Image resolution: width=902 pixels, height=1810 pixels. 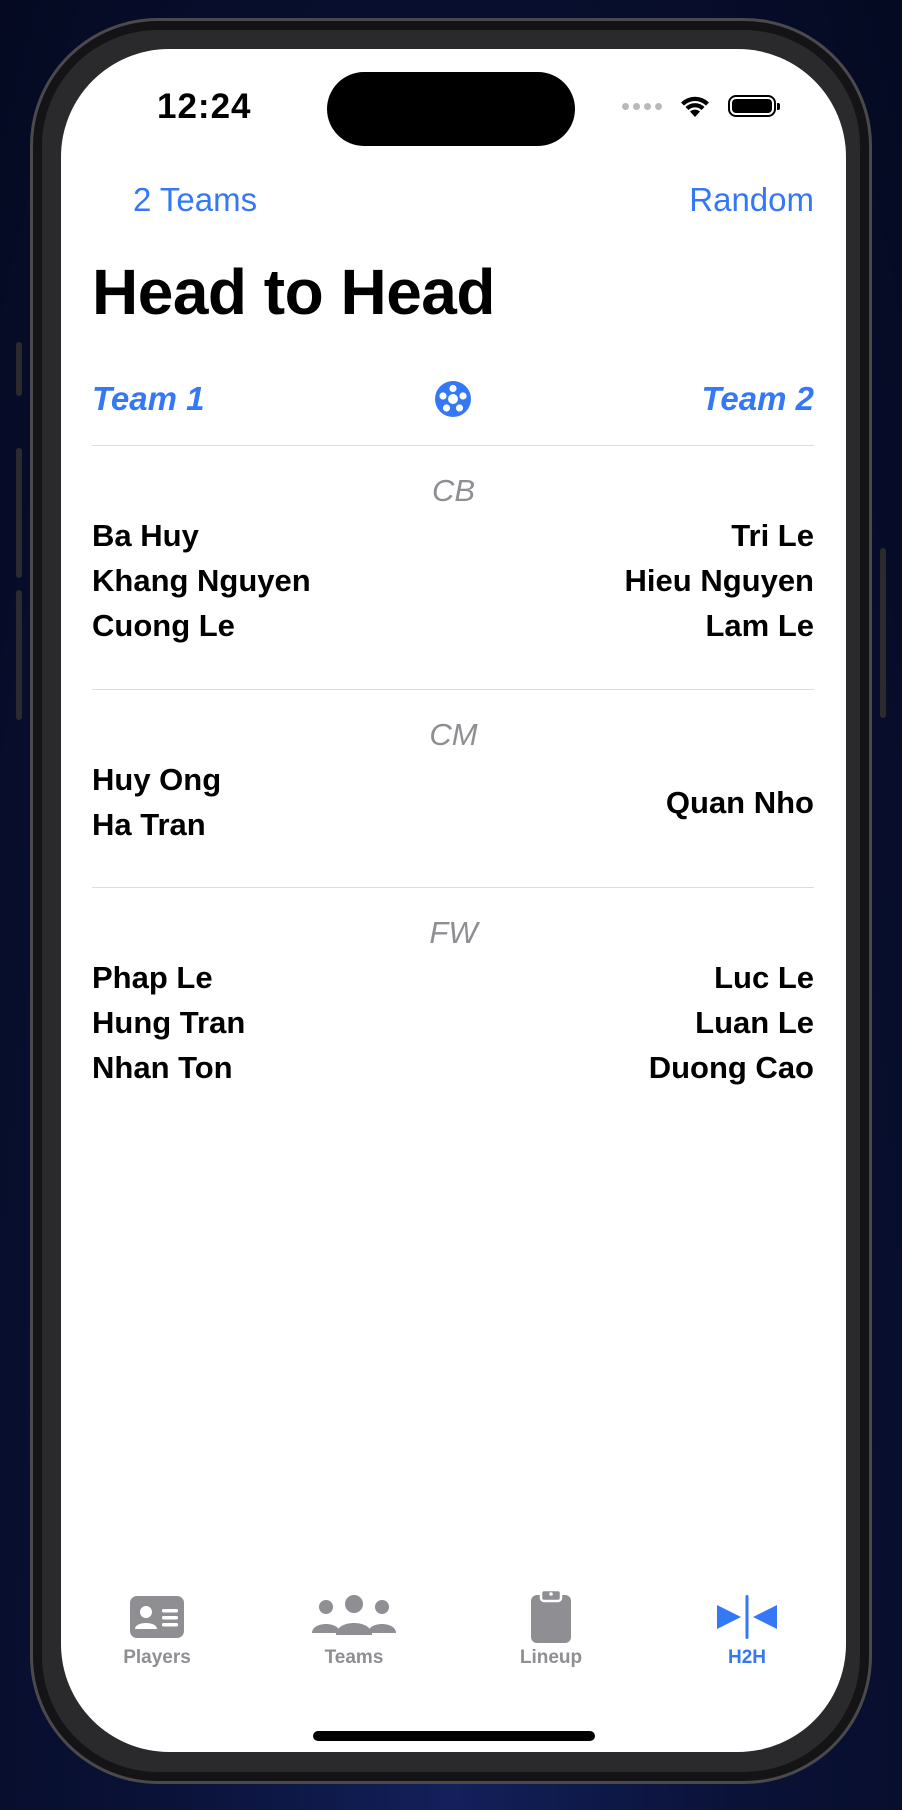 What do you see at coordinates (149, 824) in the screenshot?
I see `player-name: Ha Tran` at bounding box center [149, 824].